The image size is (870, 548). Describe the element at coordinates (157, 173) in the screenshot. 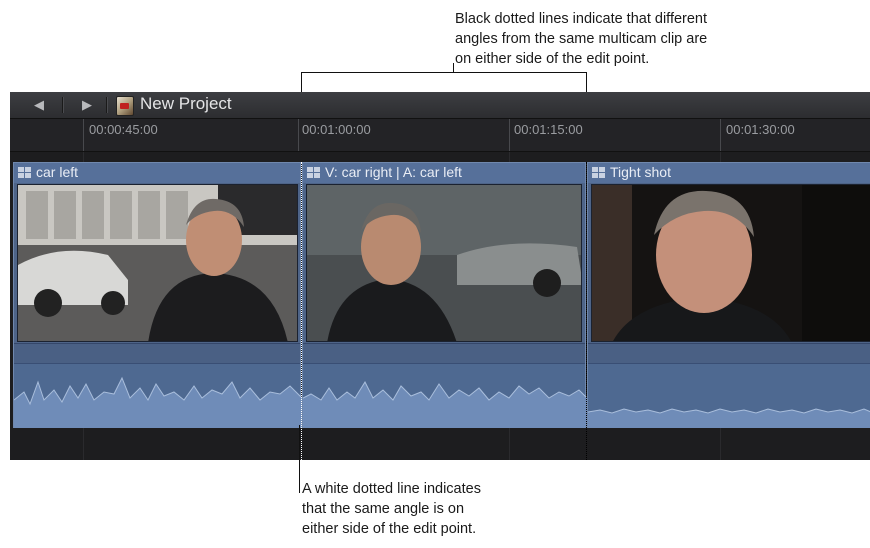

I see `clip-header: car left` at that location.